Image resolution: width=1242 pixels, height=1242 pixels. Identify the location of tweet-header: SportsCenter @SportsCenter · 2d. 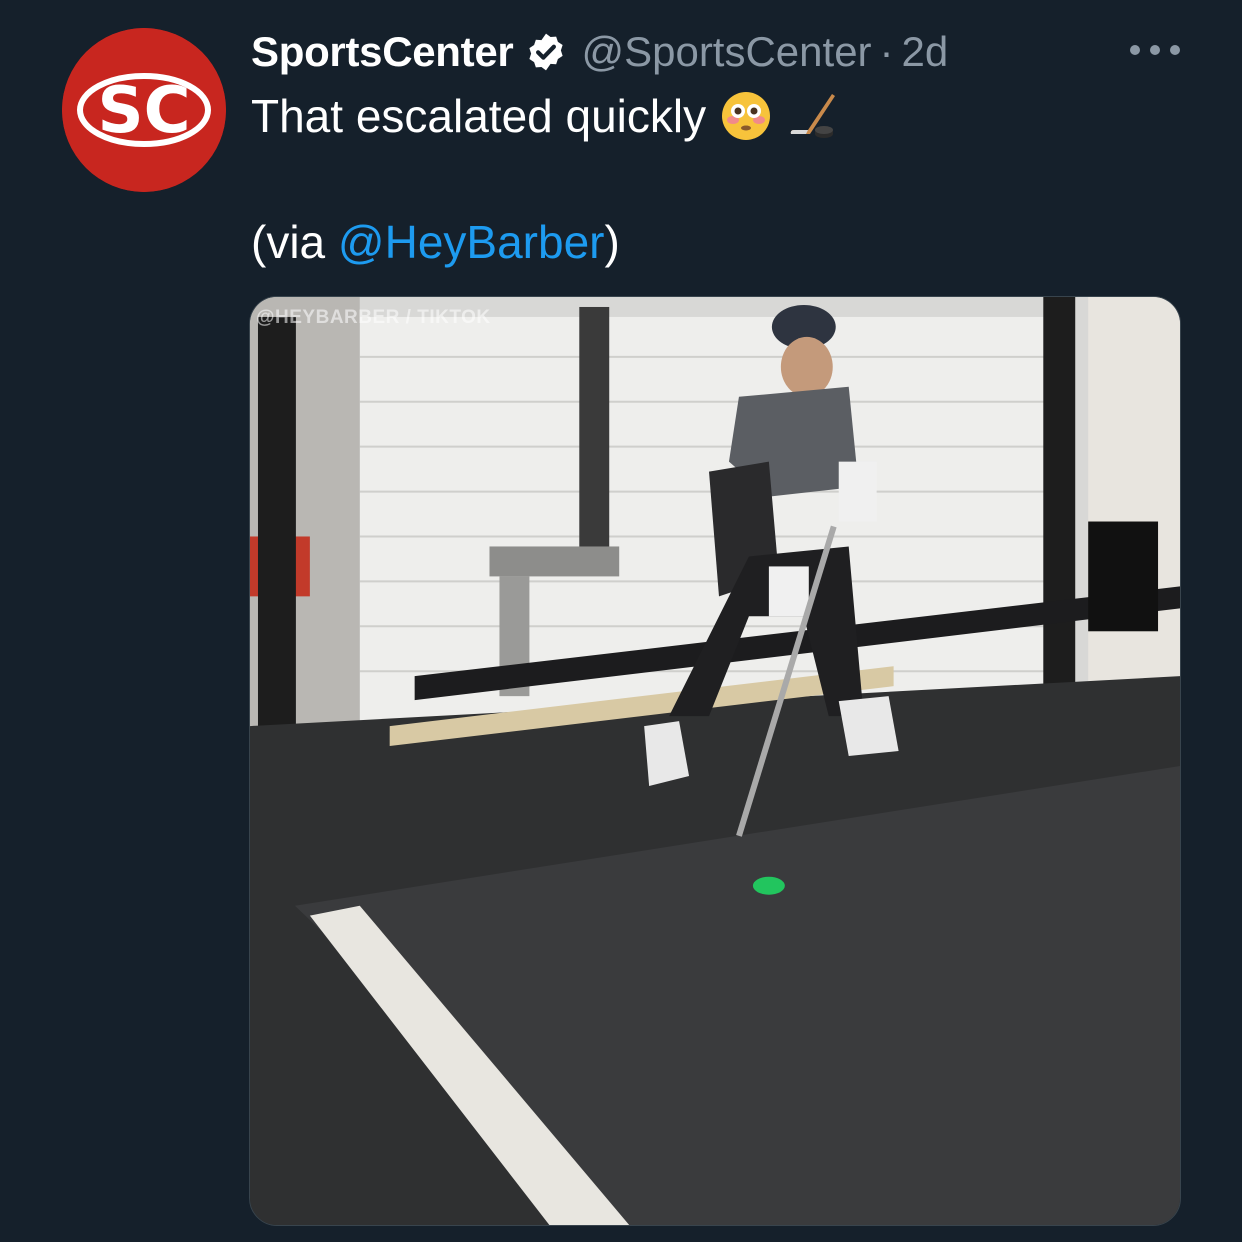
(599, 52).